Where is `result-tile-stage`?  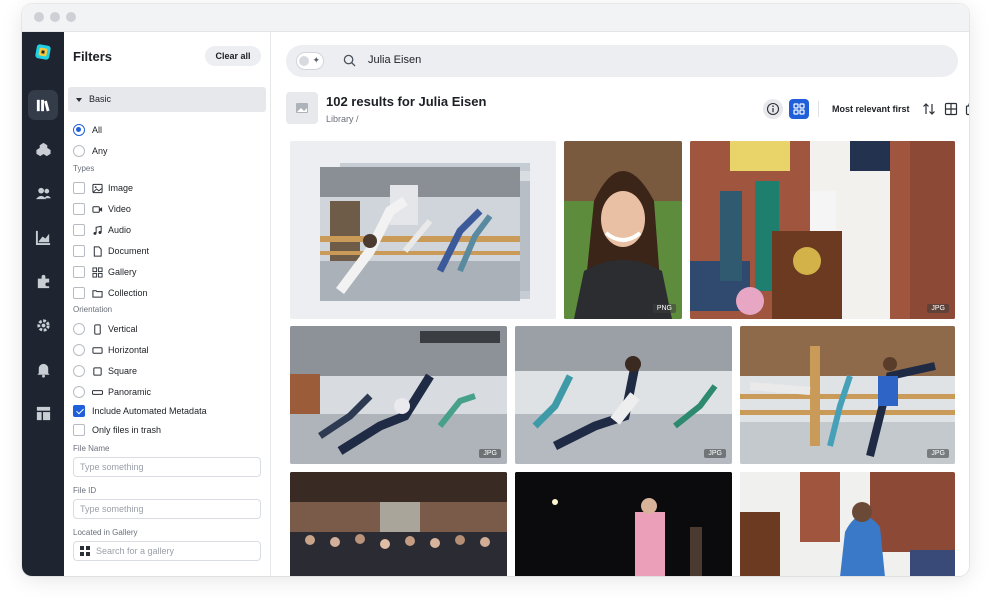 result-tile-stage is located at coordinates (623, 524).